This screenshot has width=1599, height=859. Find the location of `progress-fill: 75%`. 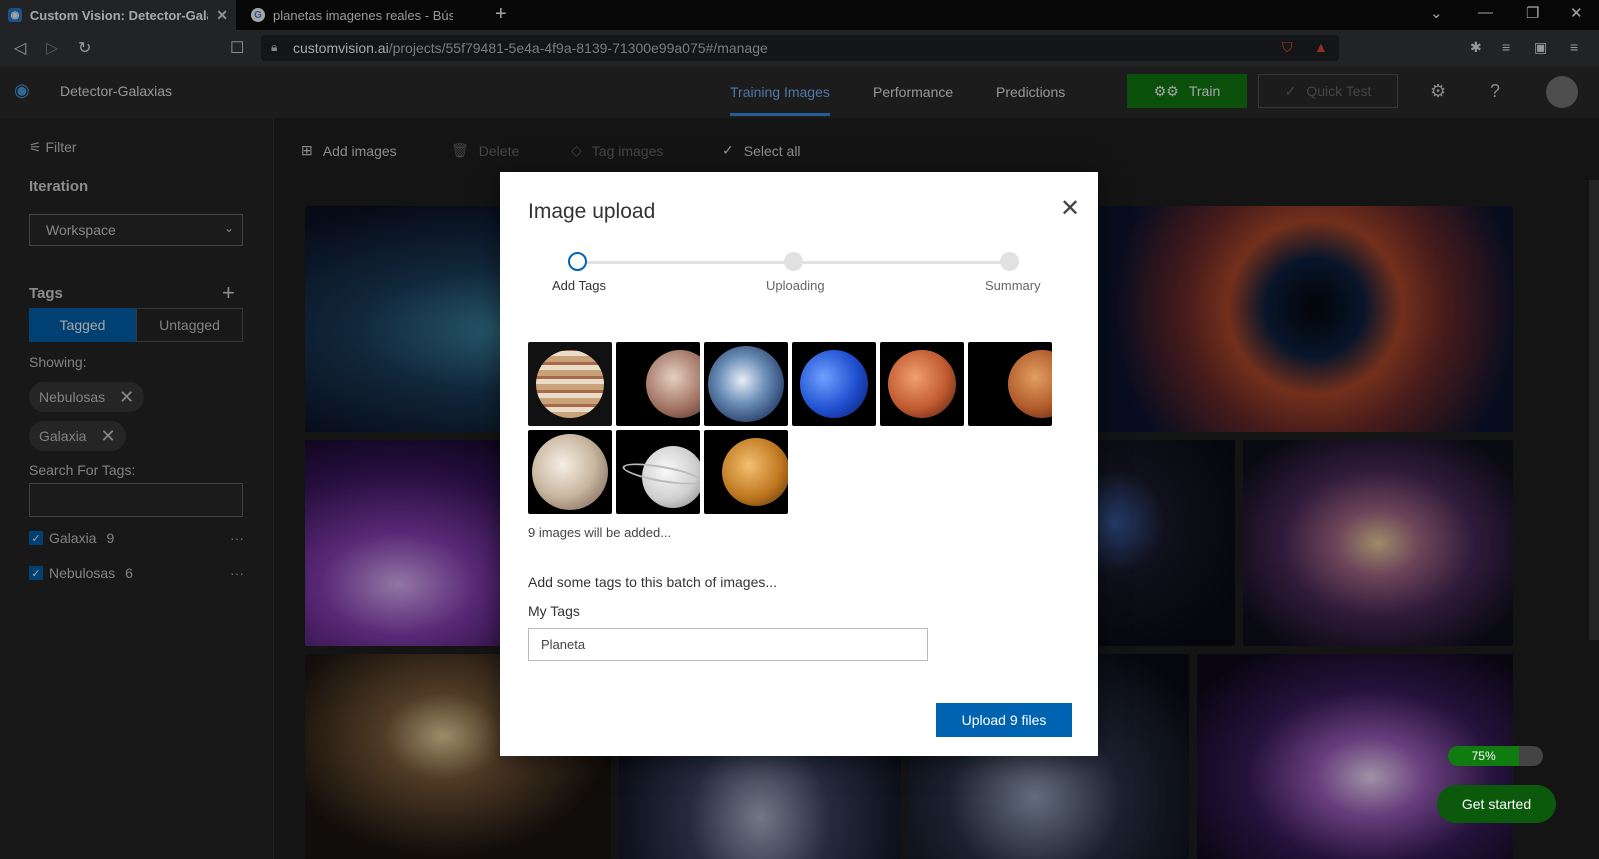

progress-fill: 75% is located at coordinates (1484, 756).